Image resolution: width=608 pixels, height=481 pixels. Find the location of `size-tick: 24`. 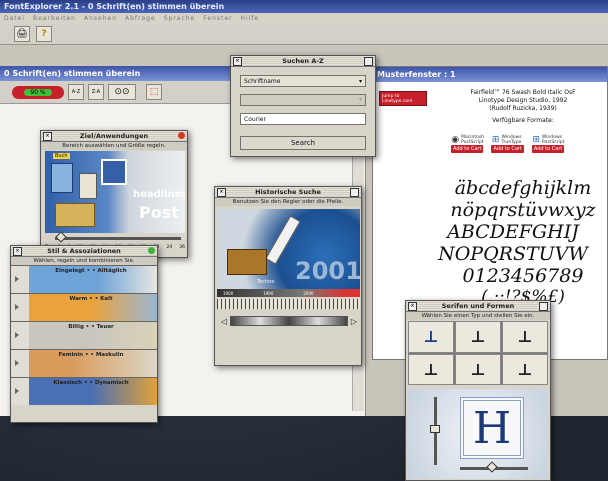

size-tick: 24 is located at coordinates (169, 247).